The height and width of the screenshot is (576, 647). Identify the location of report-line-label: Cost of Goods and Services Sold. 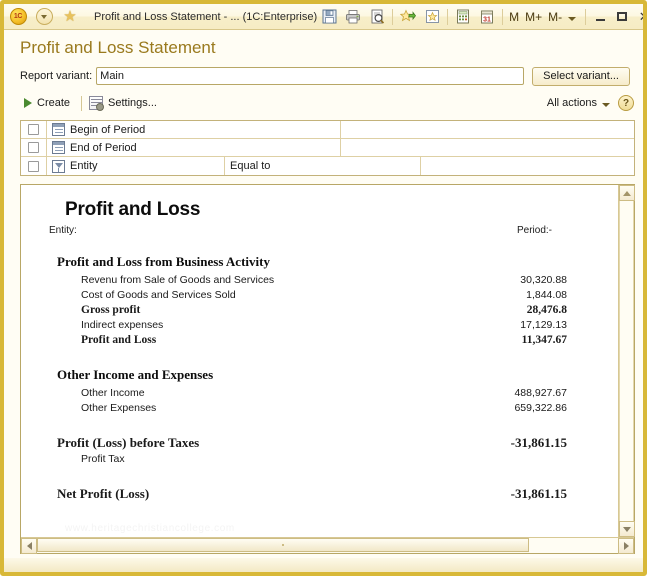
(158, 295).